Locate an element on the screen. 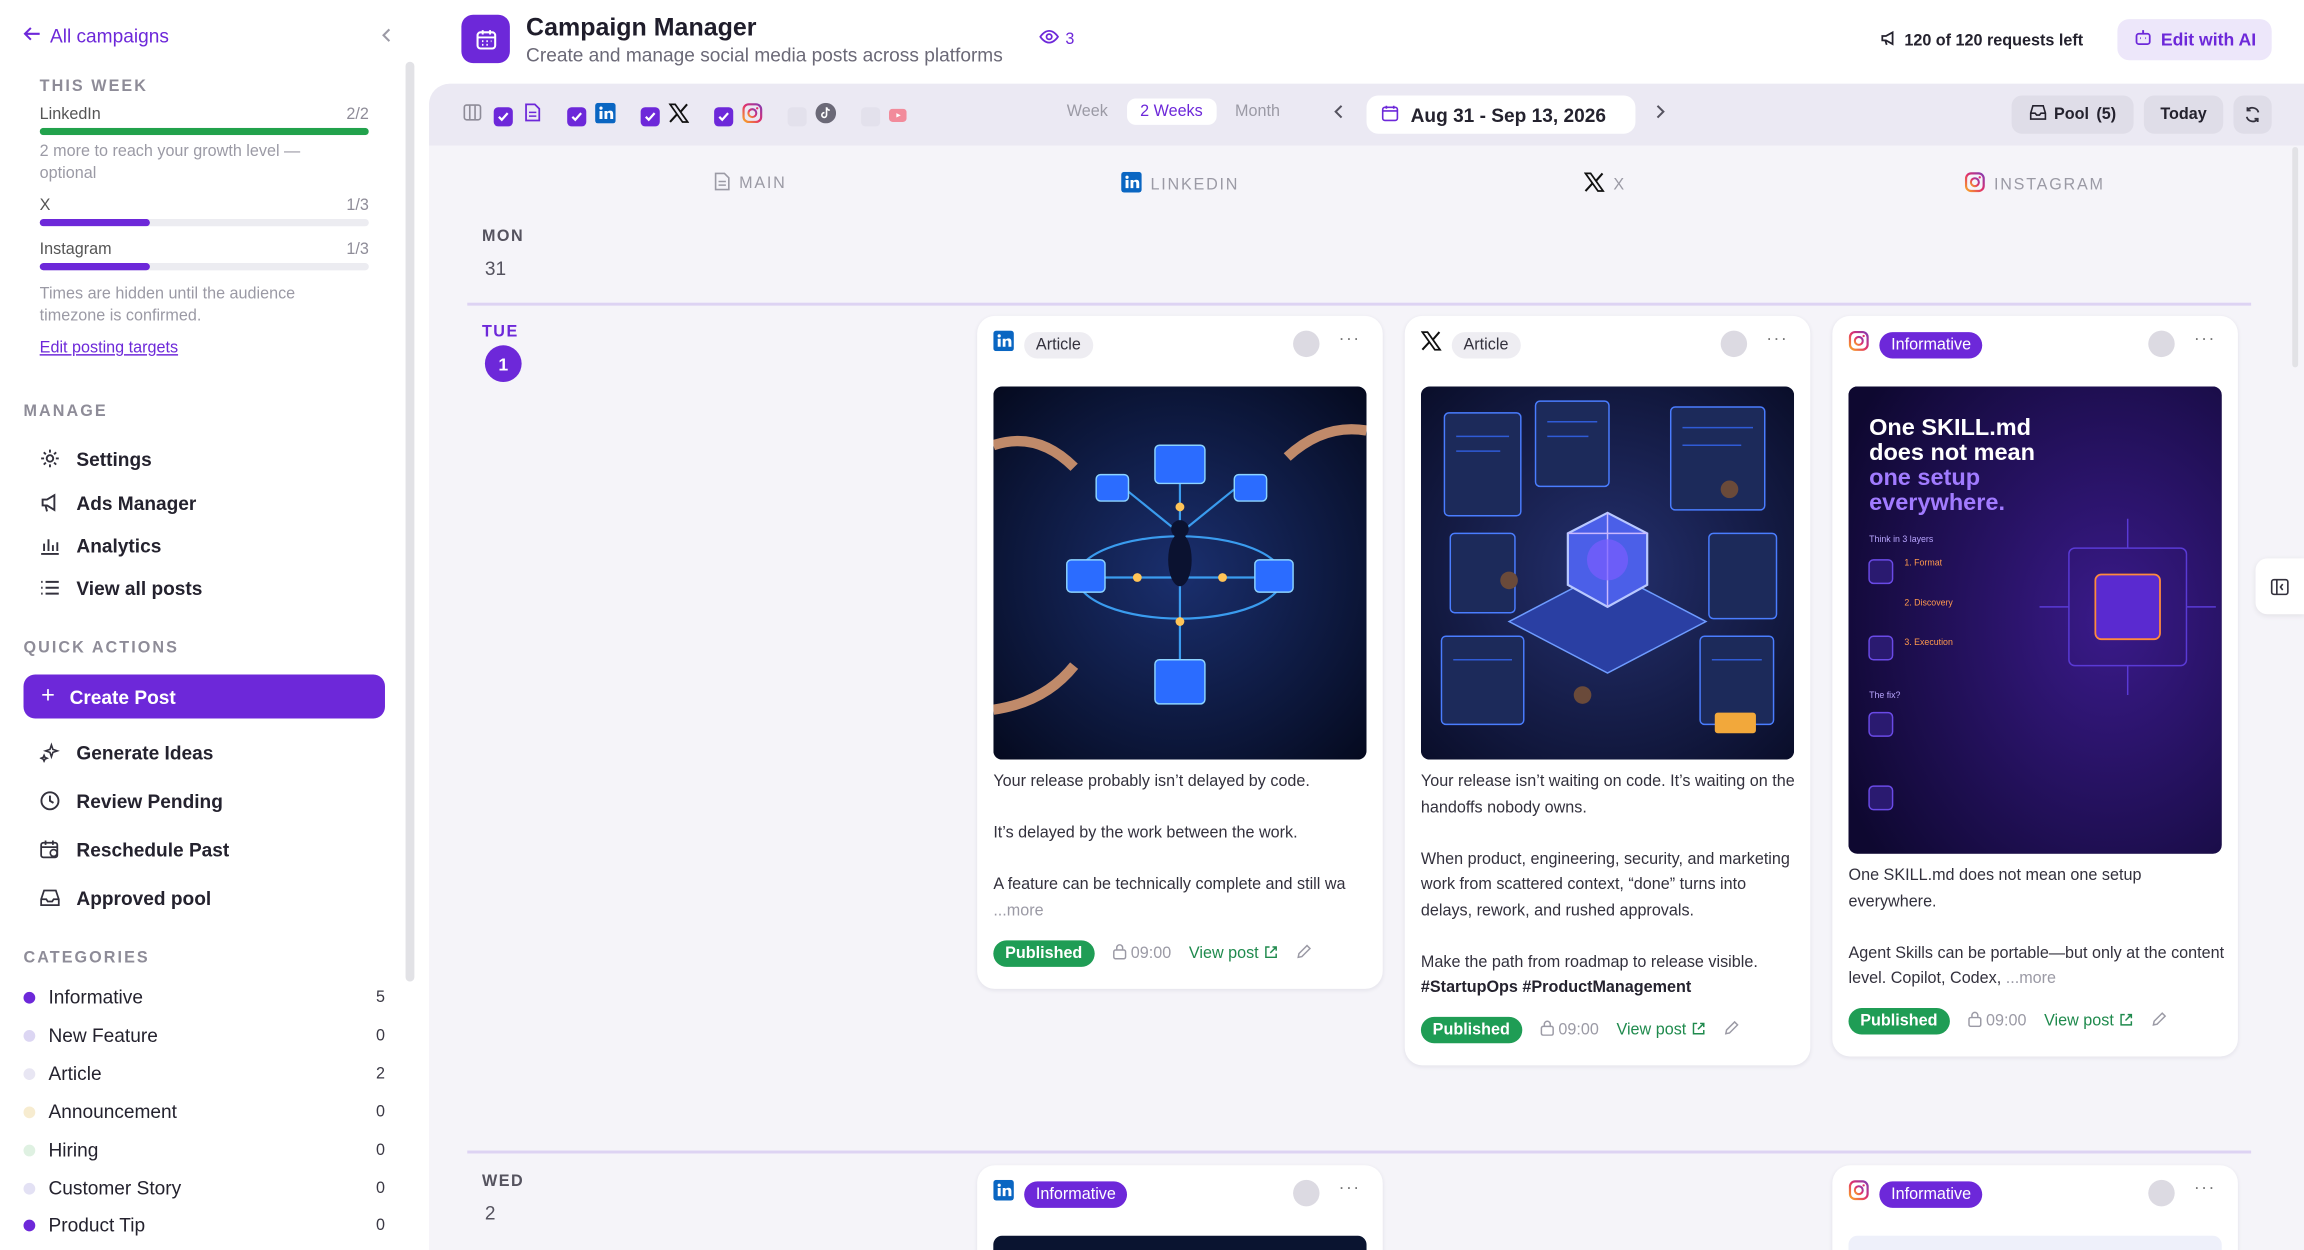 The height and width of the screenshot is (1250, 2304). pool-button: Pool (5) is located at coordinates (2072, 114).